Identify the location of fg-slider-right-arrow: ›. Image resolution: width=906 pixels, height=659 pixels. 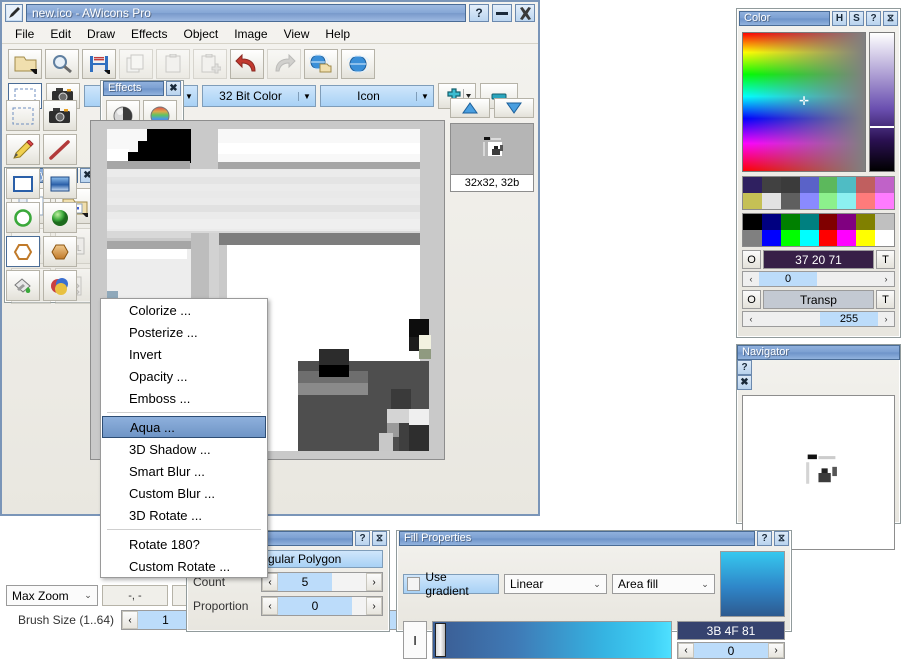
(886, 279).